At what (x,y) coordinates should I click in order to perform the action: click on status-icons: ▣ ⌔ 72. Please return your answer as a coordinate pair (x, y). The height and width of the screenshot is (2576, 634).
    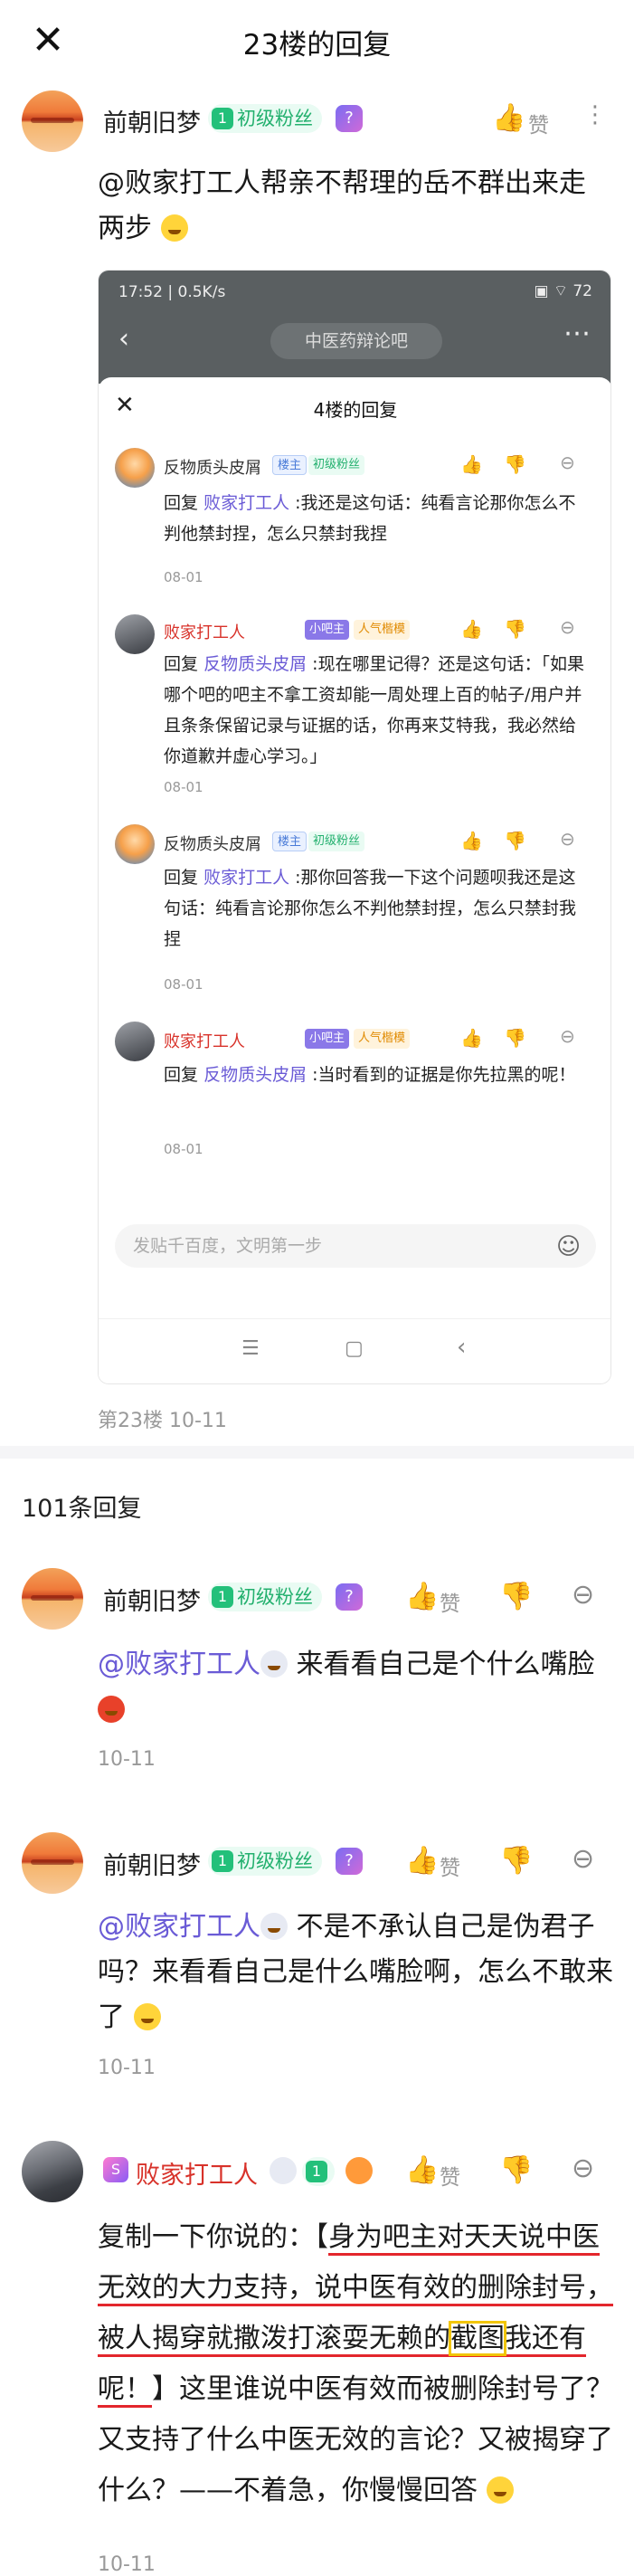
    Looking at the image, I should click on (563, 291).